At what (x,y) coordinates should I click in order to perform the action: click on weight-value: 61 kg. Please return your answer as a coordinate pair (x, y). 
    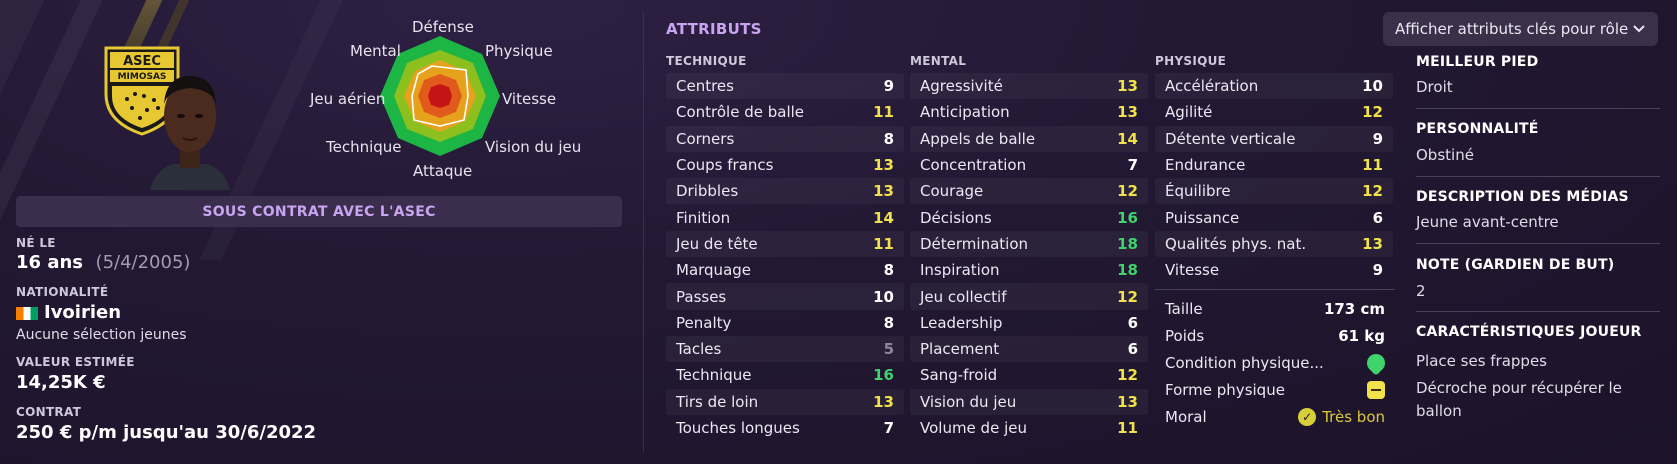
    Looking at the image, I should click on (1361, 335).